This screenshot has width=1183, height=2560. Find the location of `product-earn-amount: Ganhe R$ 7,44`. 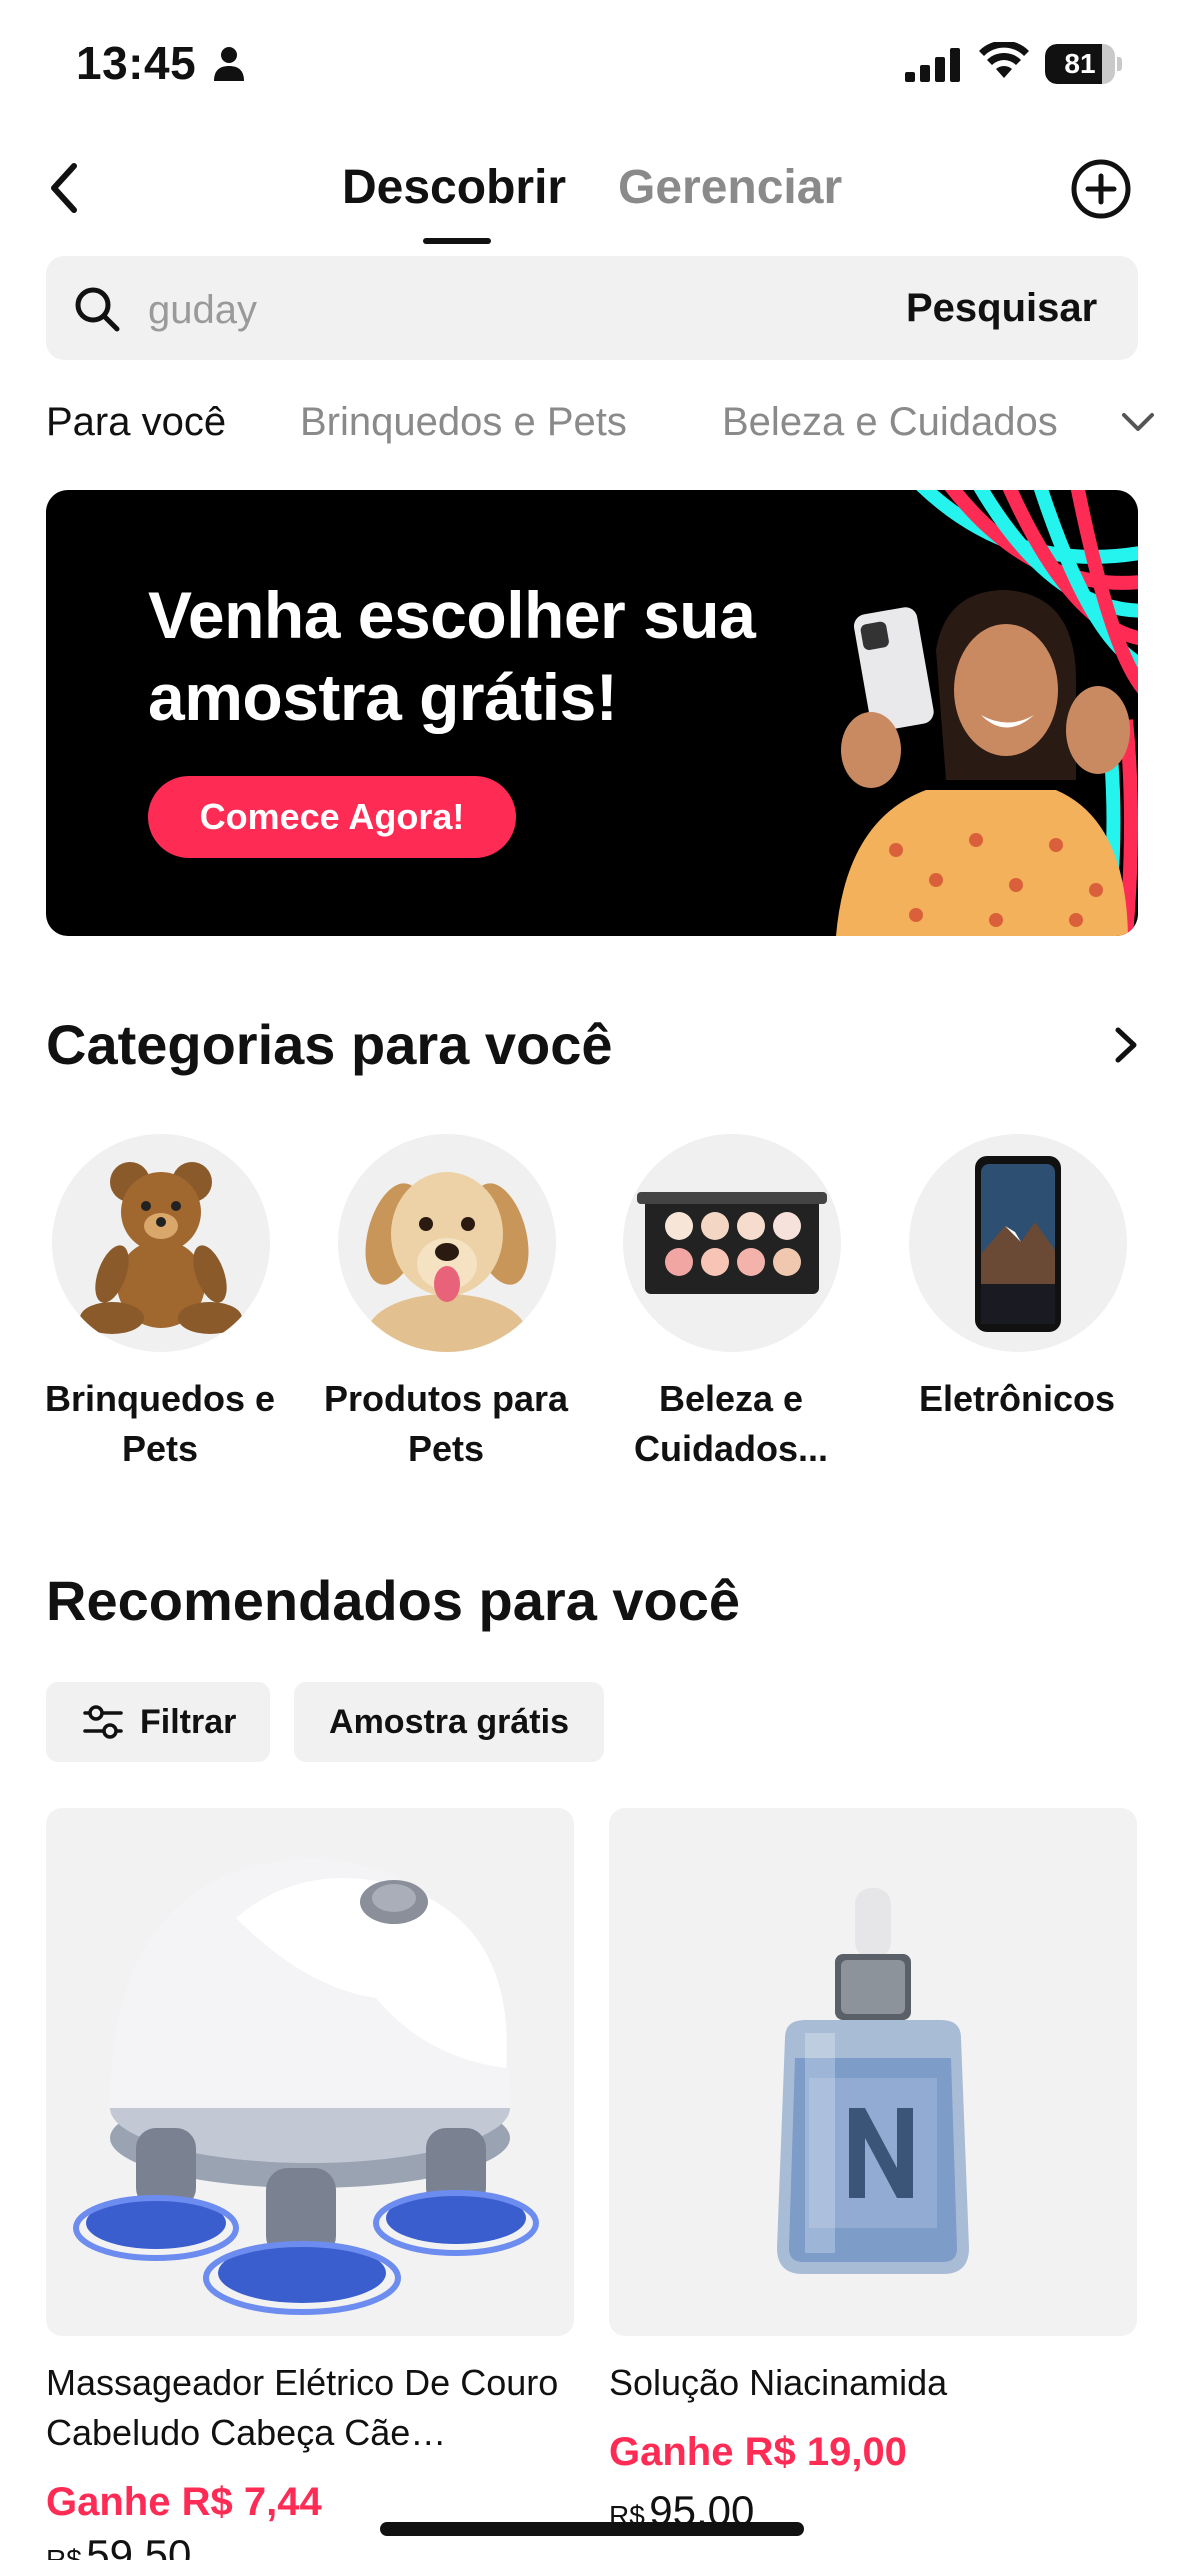

product-earn-amount: Ganhe R$ 7,44 is located at coordinates (184, 2502).